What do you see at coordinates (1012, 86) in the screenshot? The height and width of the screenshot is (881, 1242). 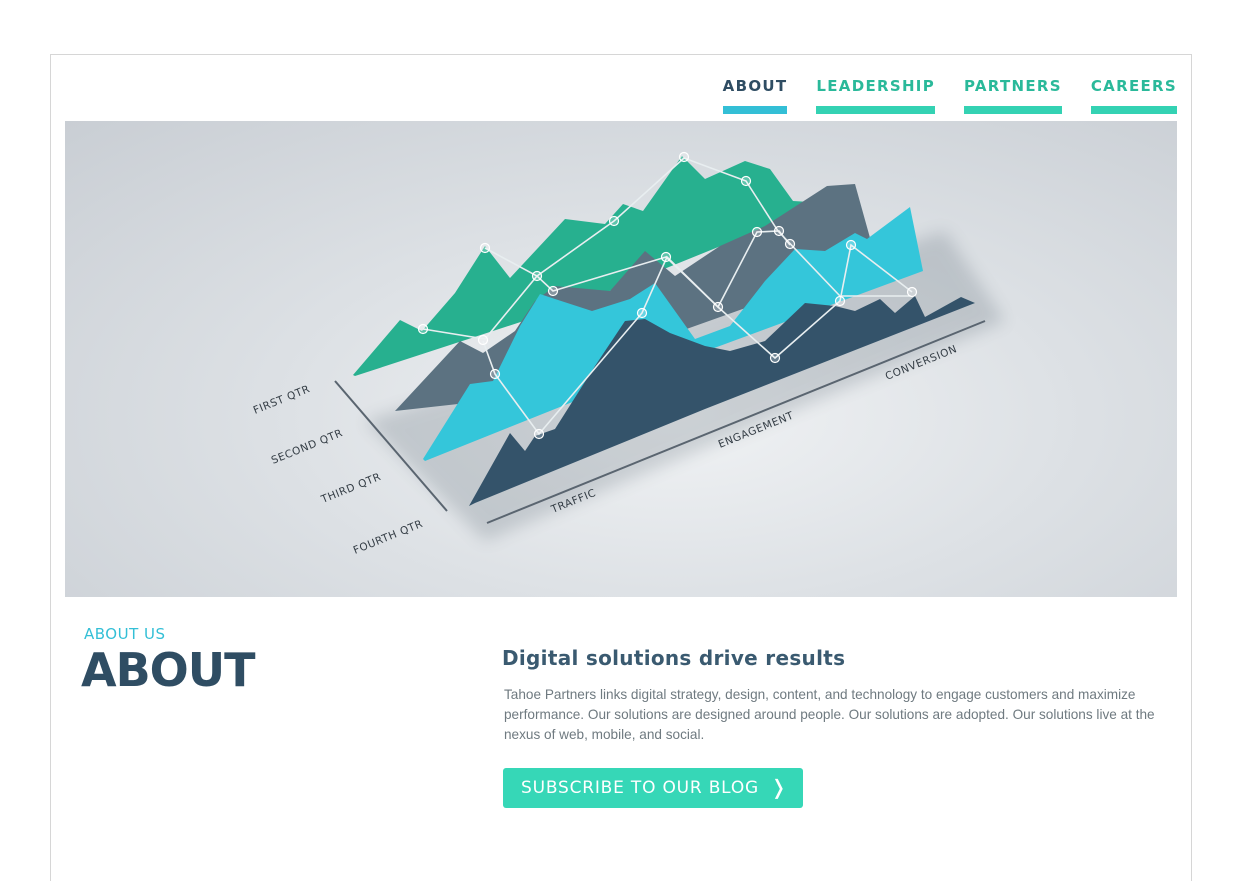 I see `nav-partners-label: PARTNERS` at bounding box center [1012, 86].